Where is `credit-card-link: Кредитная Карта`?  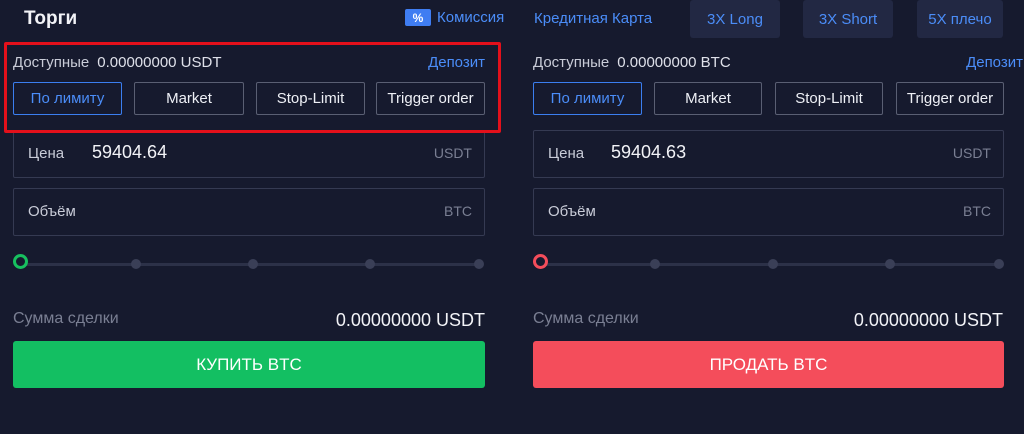 credit-card-link: Кредитная Карта is located at coordinates (593, 18).